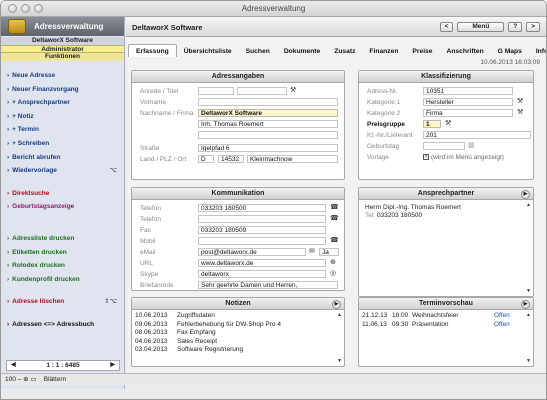 The height and width of the screenshot is (400, 547). I want to click on tab-gmaps: G Maps, so click(510, 51).